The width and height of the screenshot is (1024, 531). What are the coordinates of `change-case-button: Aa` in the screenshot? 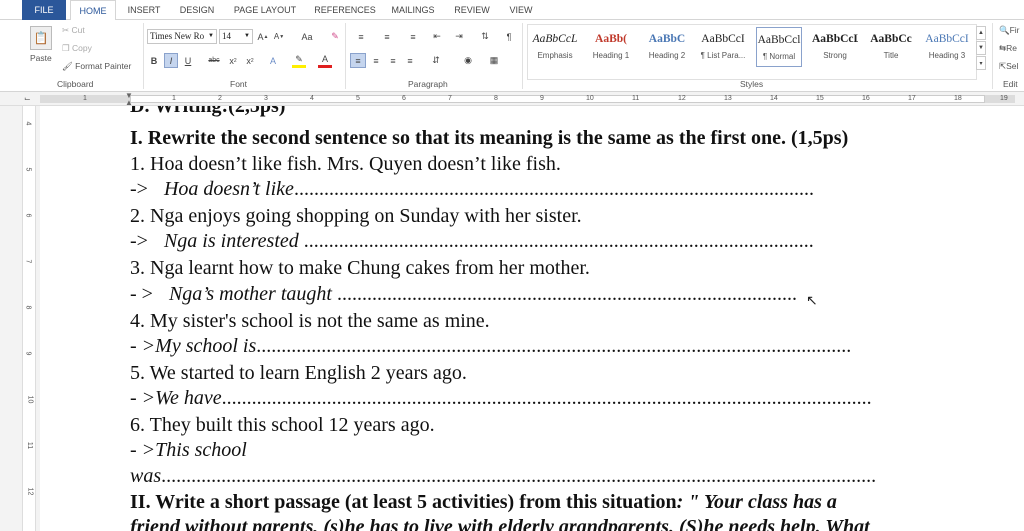 It's located at (307, 36).